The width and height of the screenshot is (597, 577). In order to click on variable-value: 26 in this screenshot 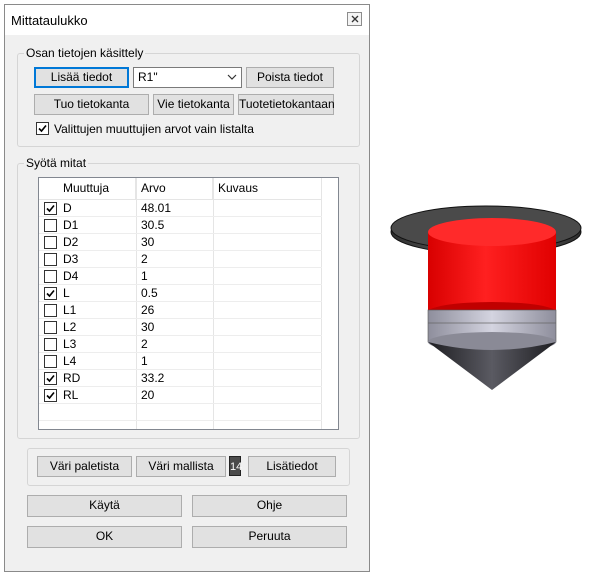, I will do `click(147, 310)`.